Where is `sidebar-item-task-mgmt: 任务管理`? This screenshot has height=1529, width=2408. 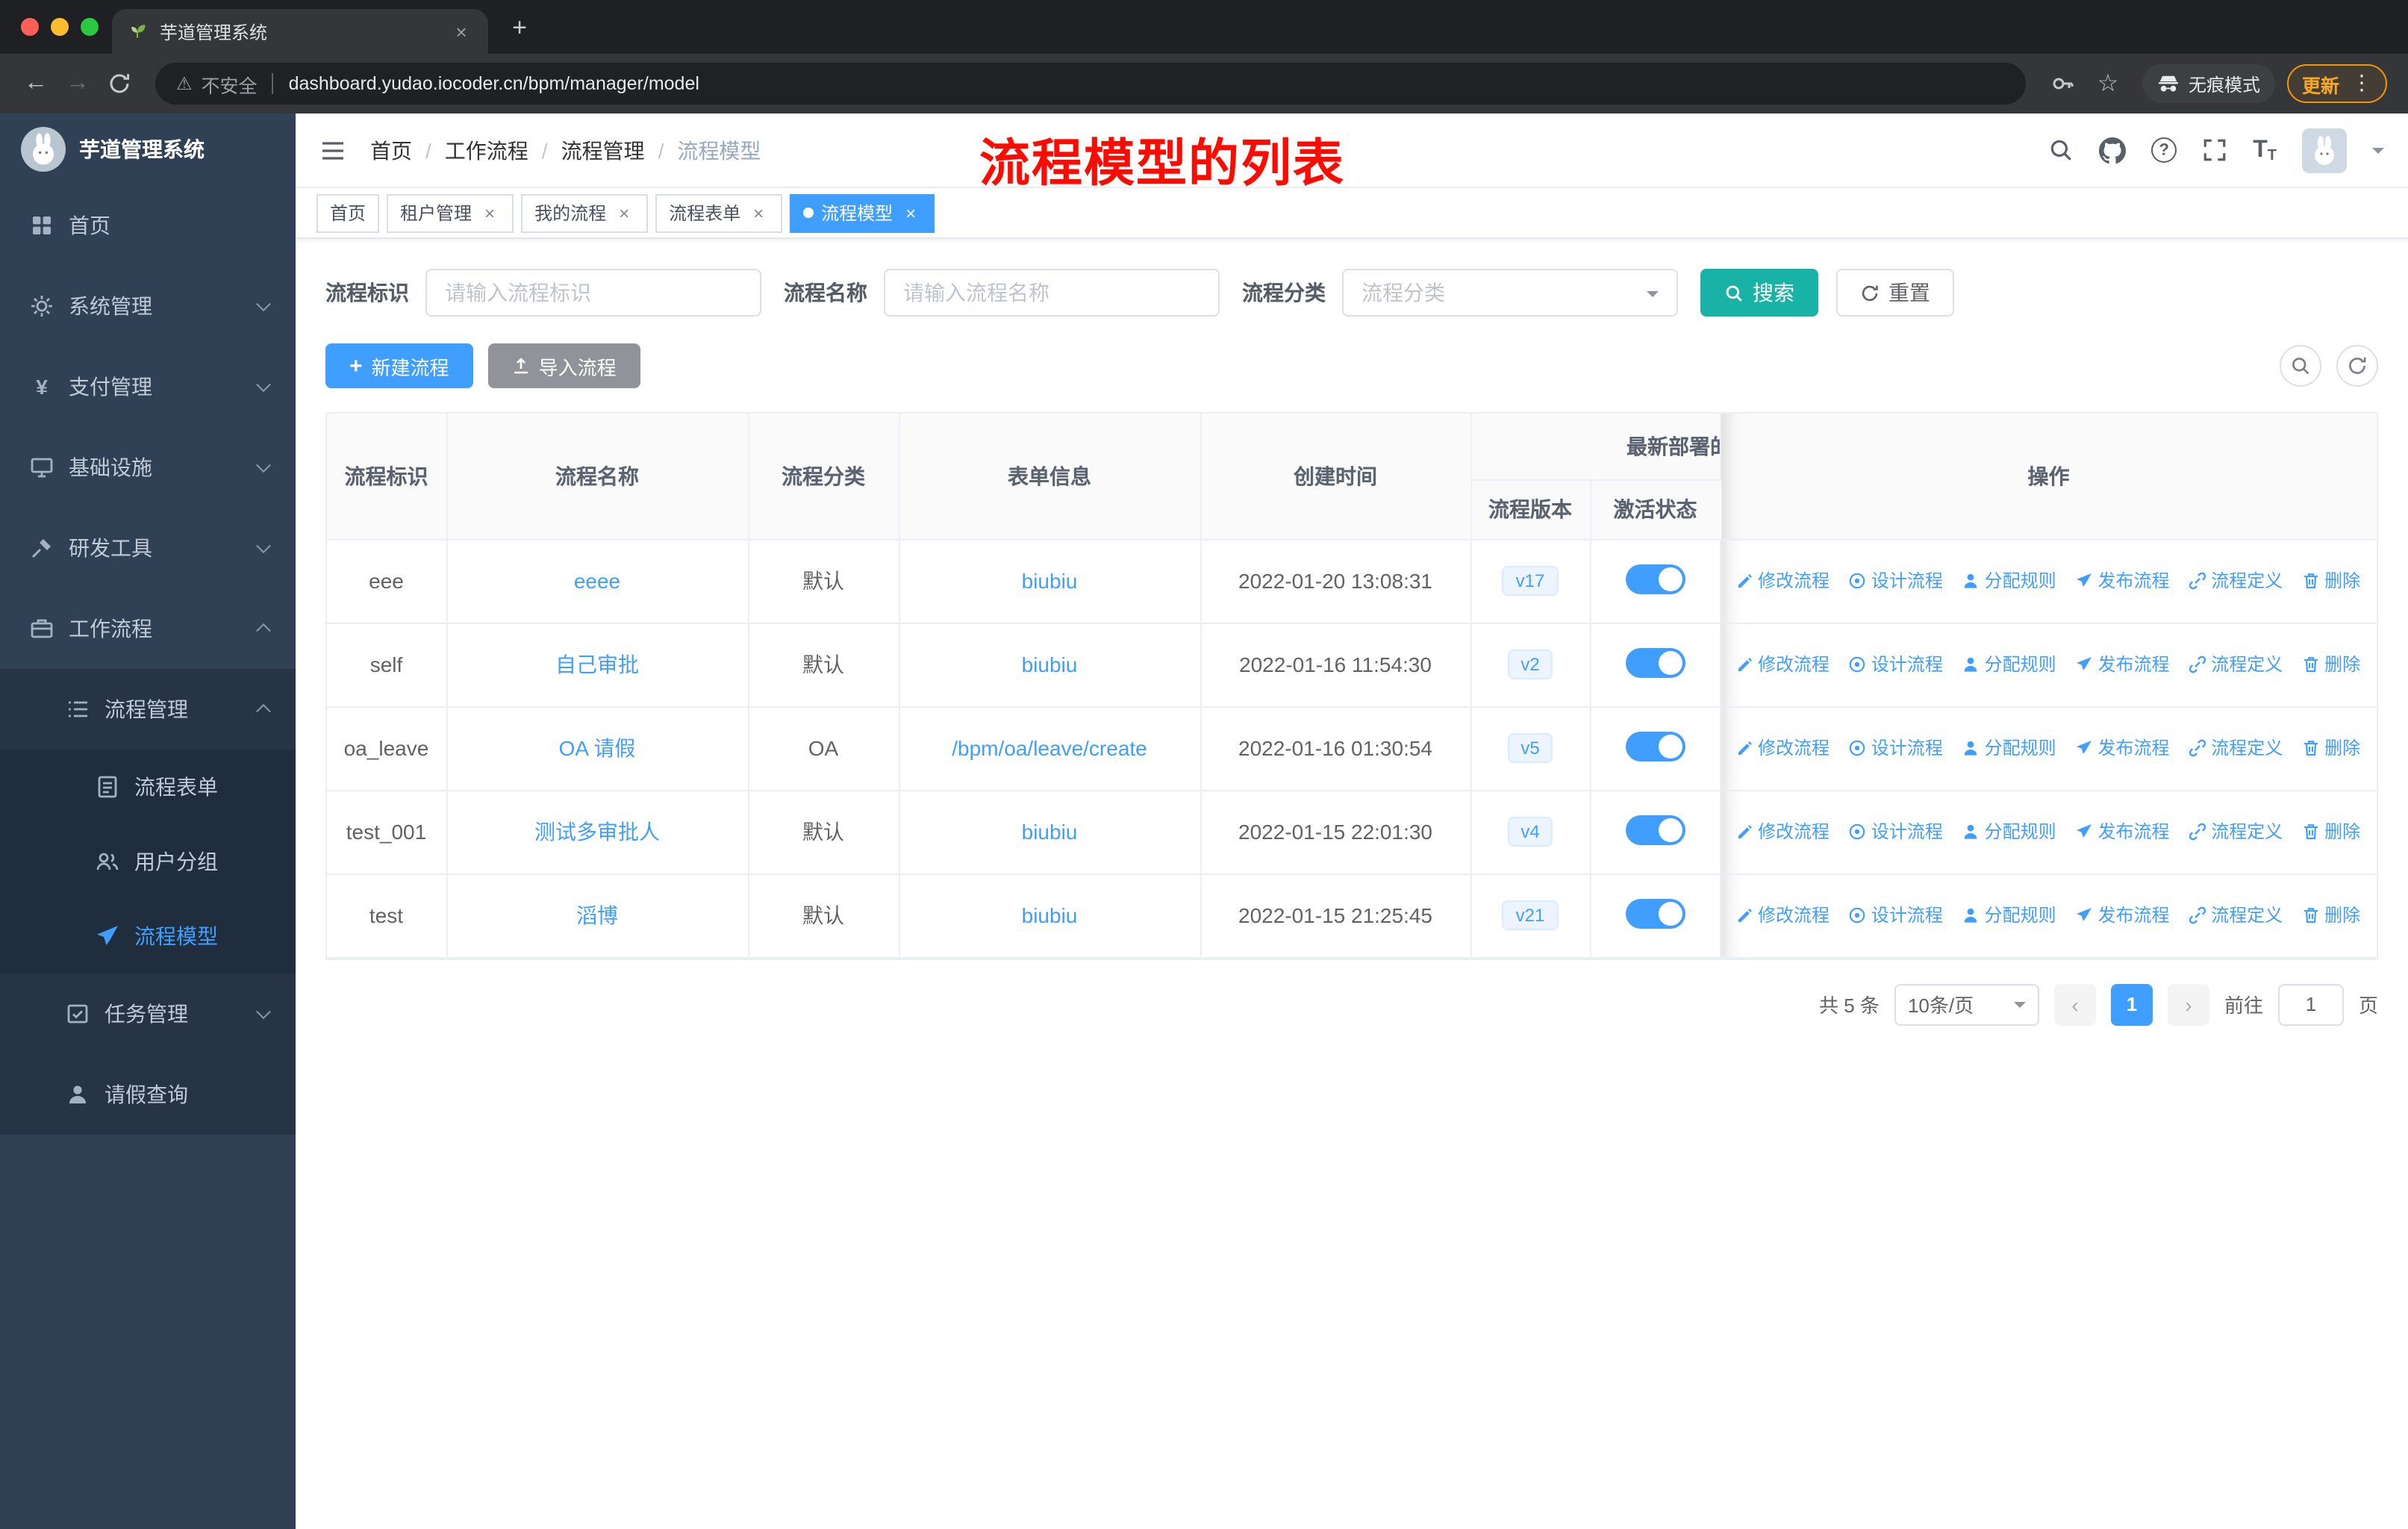
sidebar-item-task-mgmt: 任务管理 is located at coordinates (148, 1014).